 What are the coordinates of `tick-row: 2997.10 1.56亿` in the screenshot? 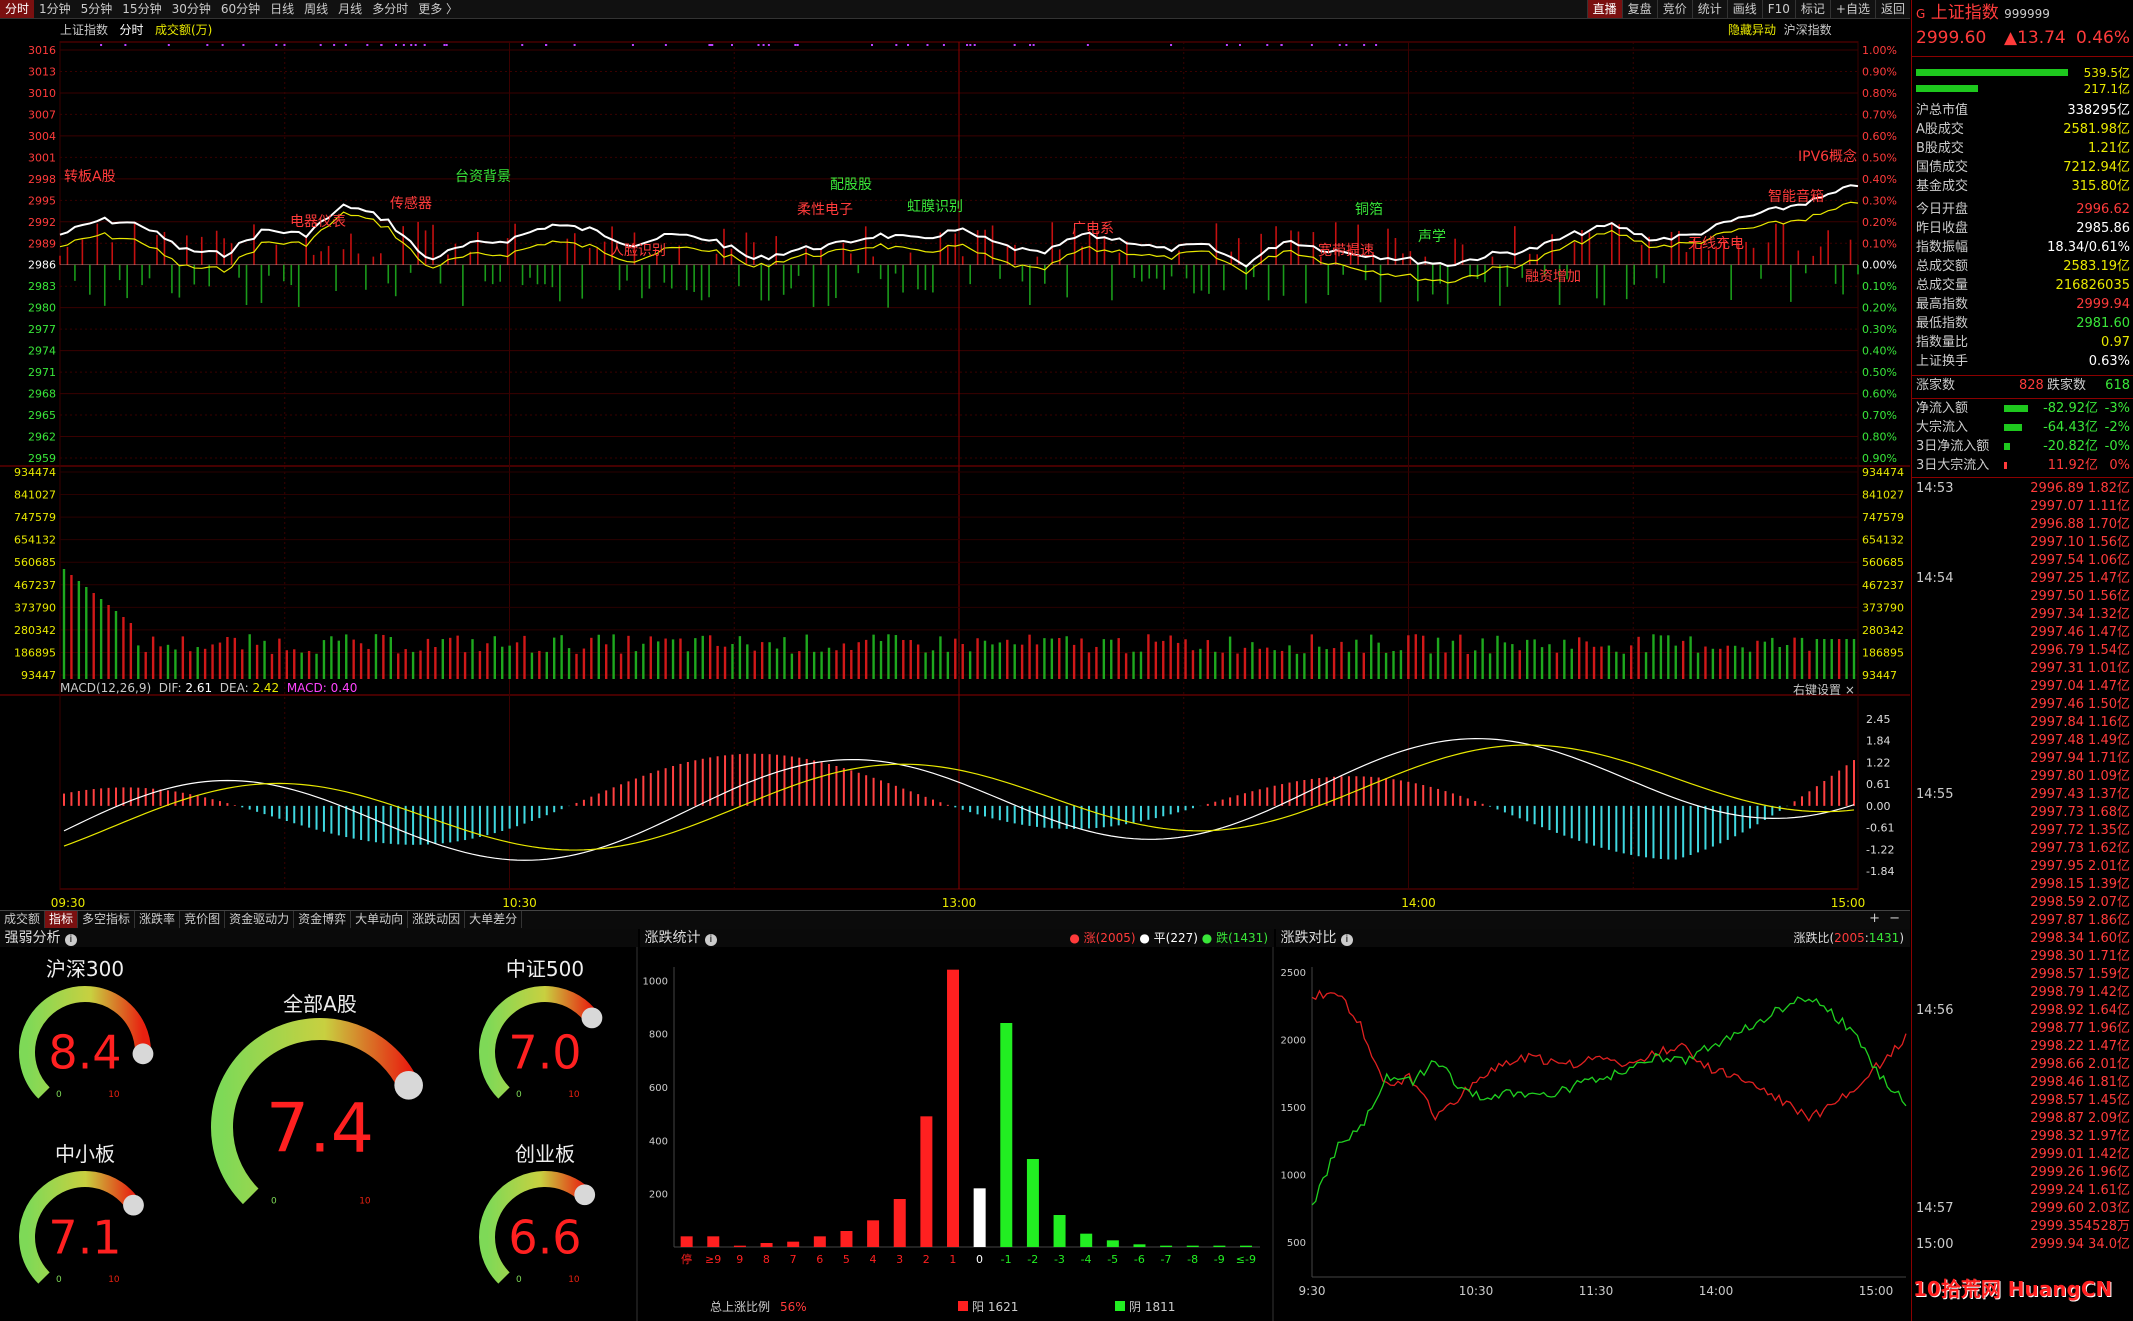 It's located at (2022, 543).